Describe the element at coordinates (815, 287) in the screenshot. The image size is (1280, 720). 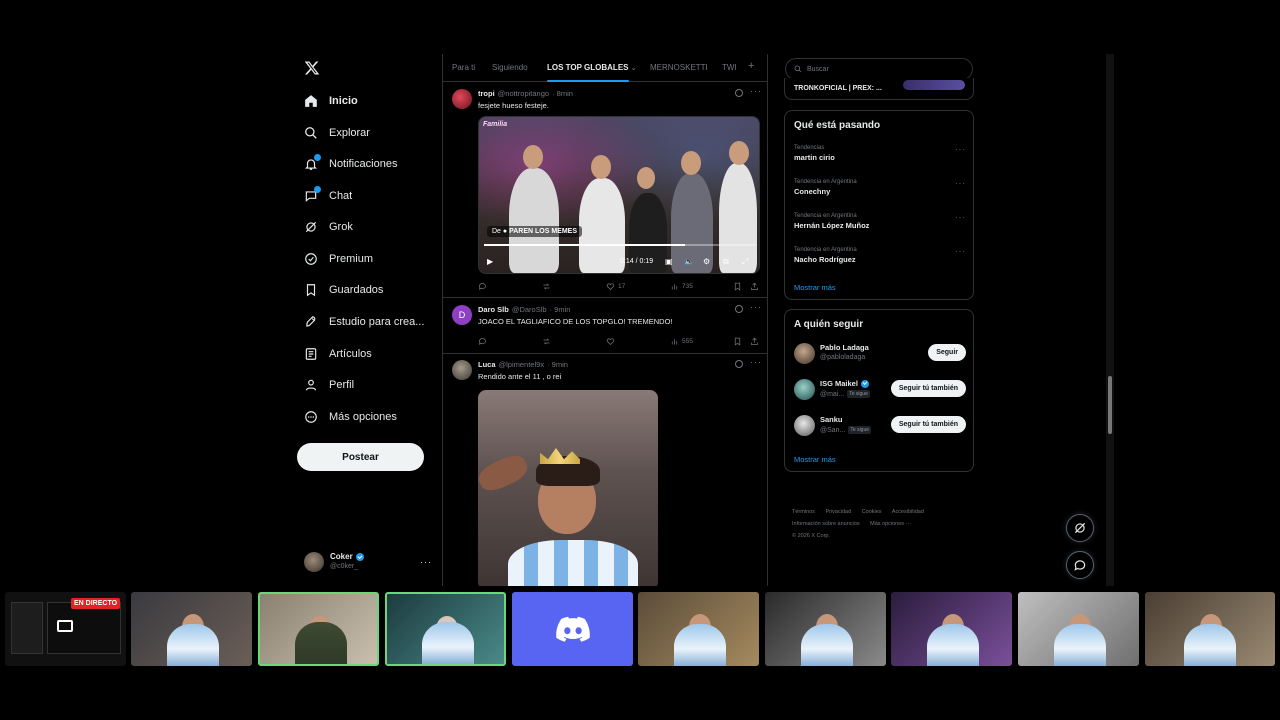
I see `trends-show-more-link: Mostrar más` at that location.